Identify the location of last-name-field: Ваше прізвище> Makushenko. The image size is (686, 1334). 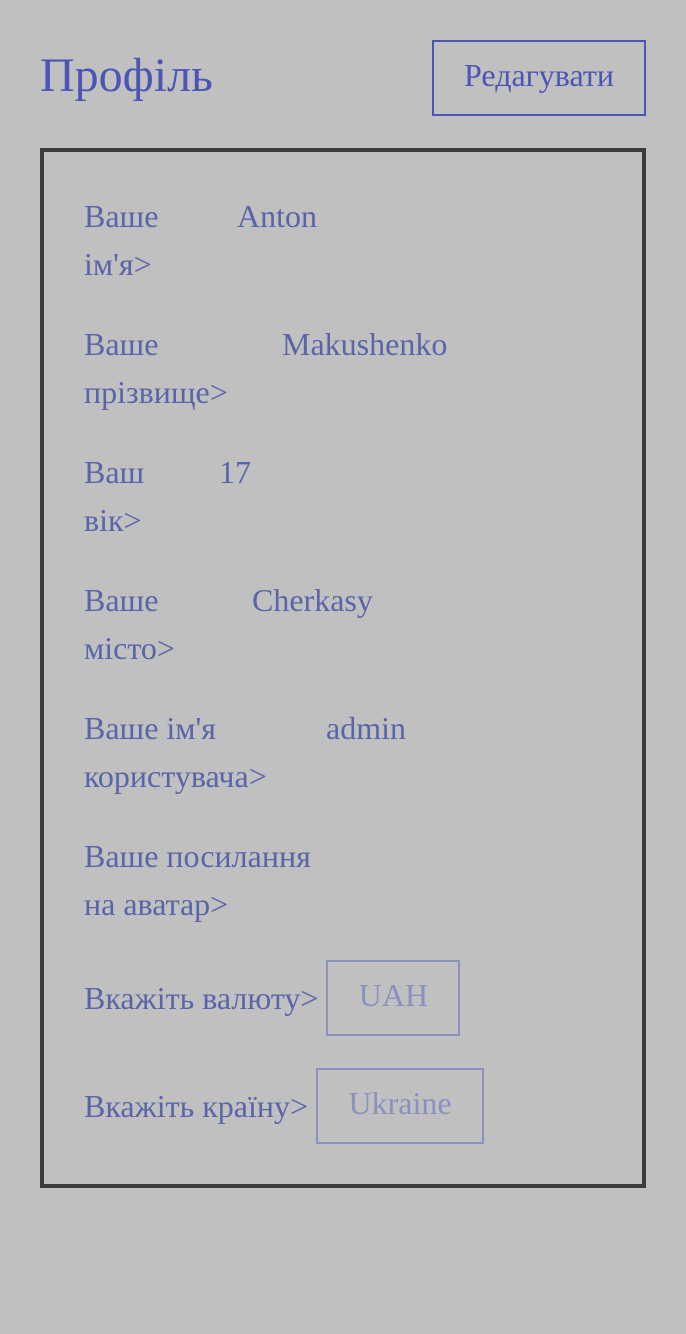
(265, 368).